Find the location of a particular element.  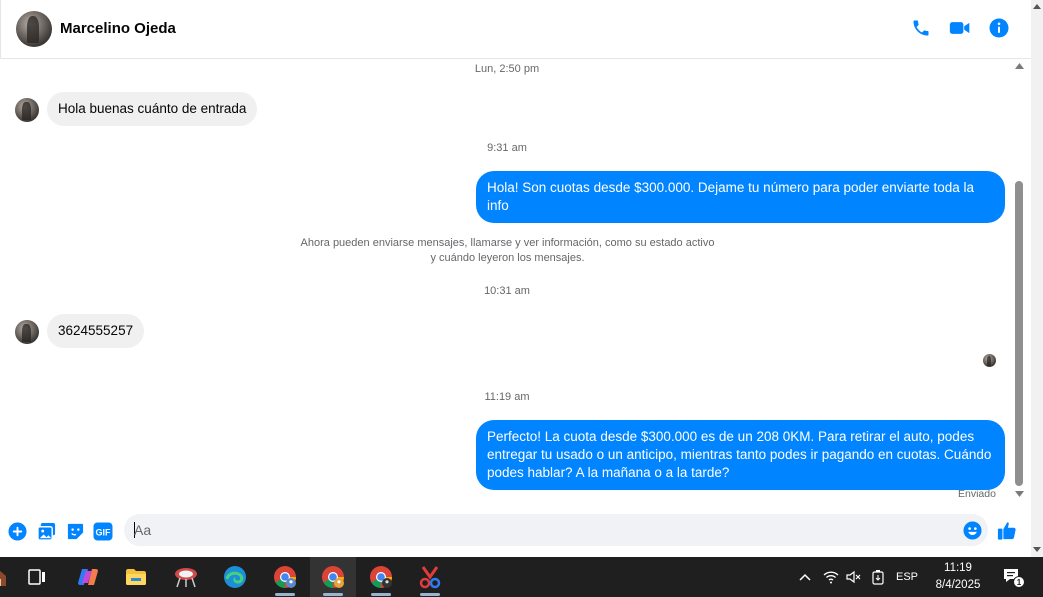

snip-sketch-icon is located at coordinates (430, 577).